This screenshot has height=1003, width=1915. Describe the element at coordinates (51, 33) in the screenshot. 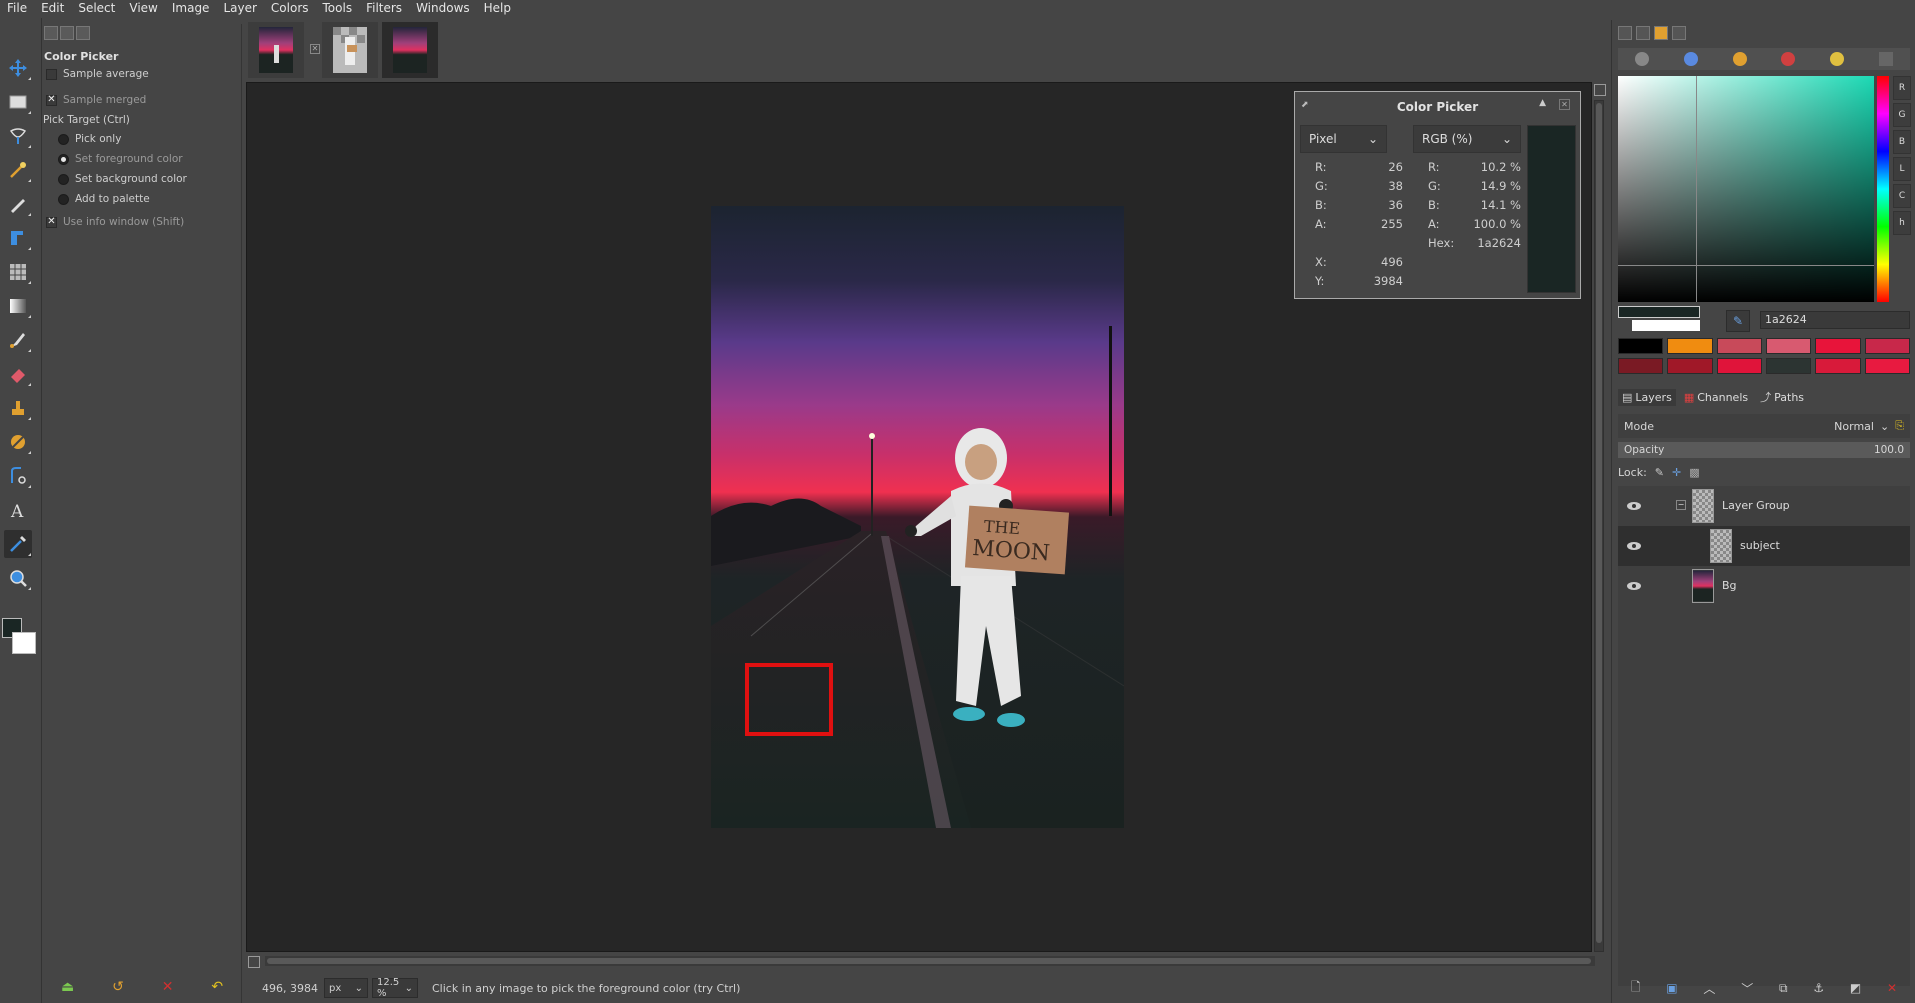

I see `tab-tool-options` at that location.